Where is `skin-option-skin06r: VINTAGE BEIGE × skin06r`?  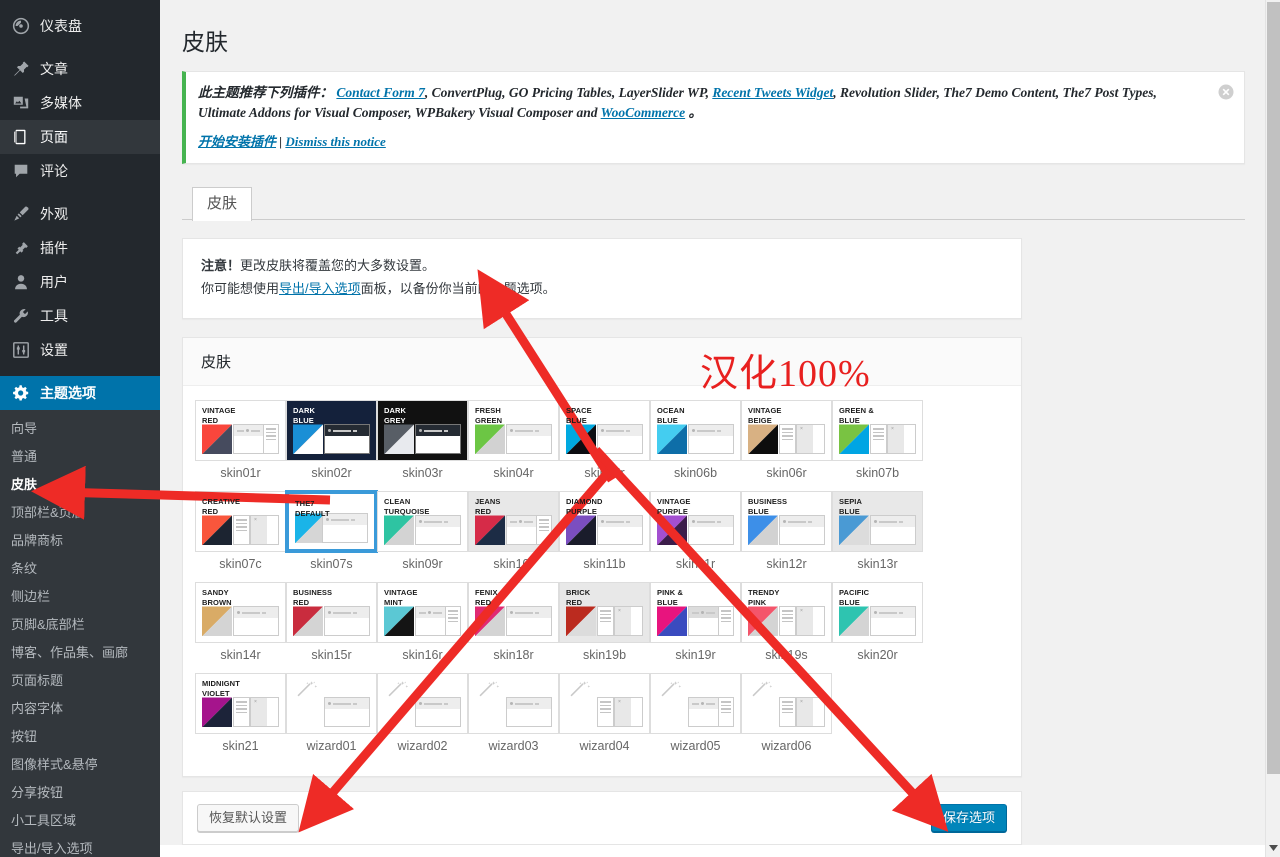 skin-option-skin06r: VINTAGE BEIGE × skin06r is located at coordinates (786, 440).